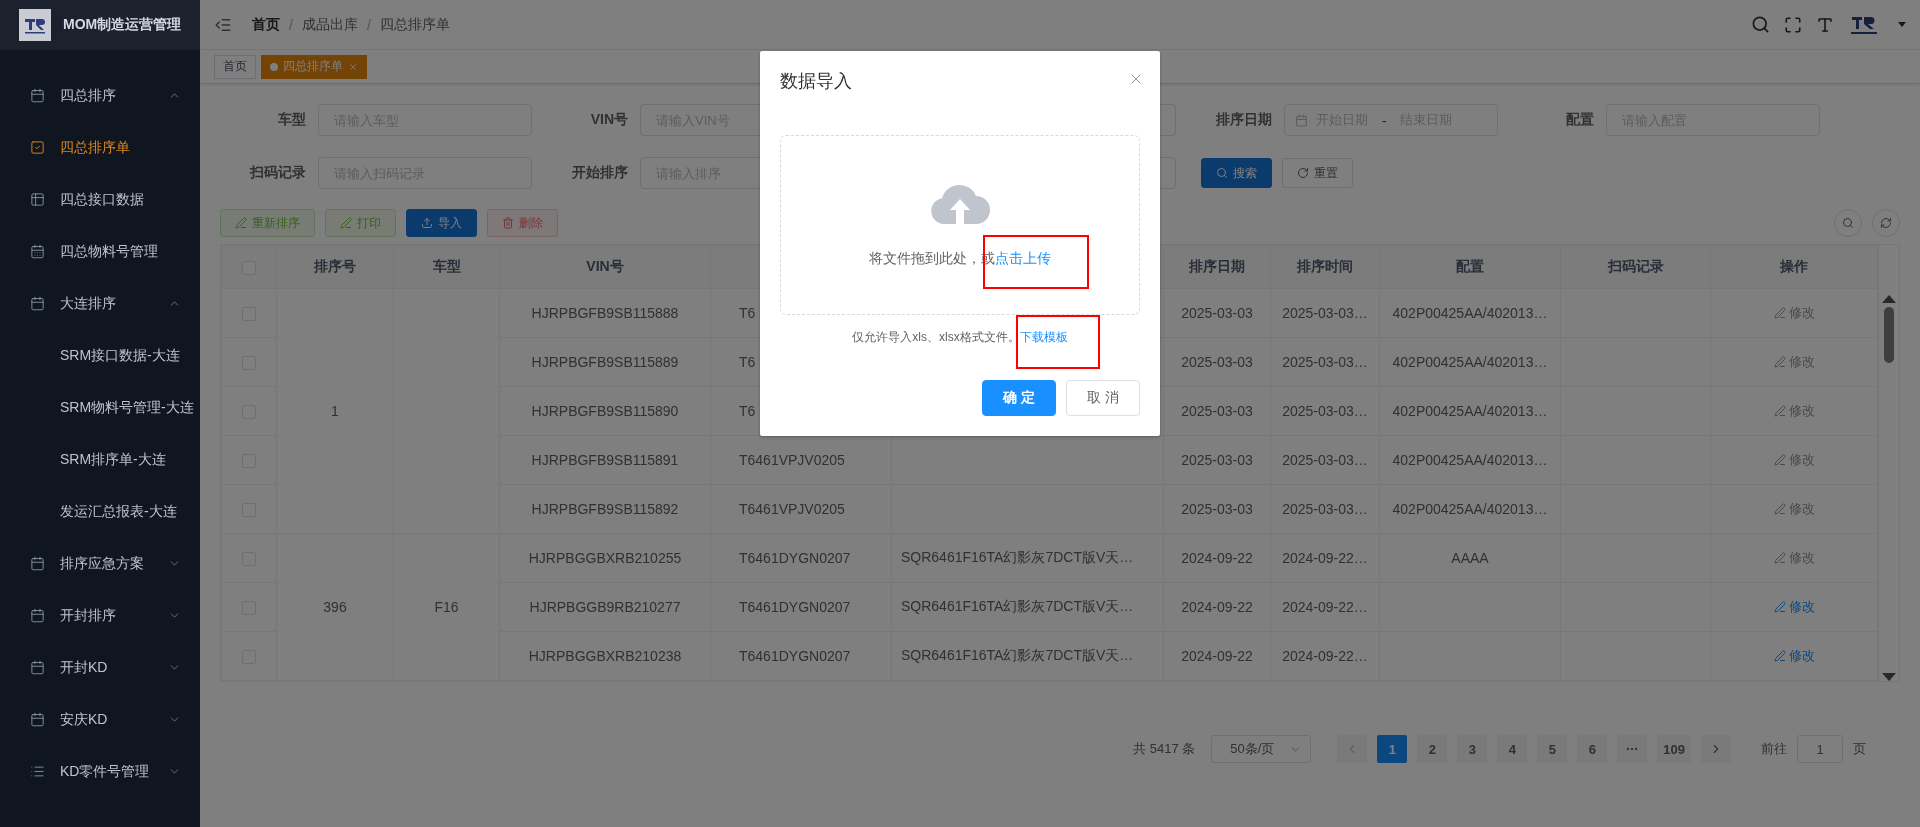 This screenshot has width=1920, height=827. What do you see at coordinates (1164, 749) in the screenshot?
I see `total-count: 共 5417 条` at bounding box center [1164, 749].